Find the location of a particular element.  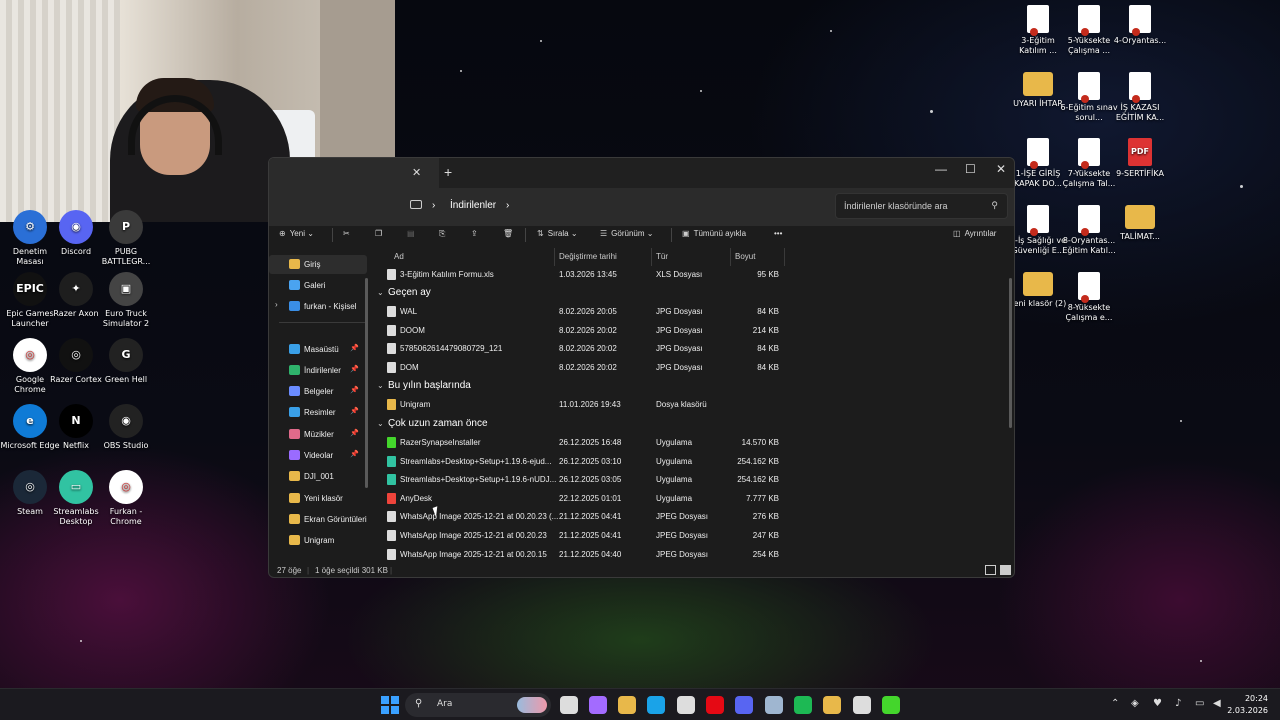

details-button: ◫ Ayrıntılar is located at coordinates (974, 233).